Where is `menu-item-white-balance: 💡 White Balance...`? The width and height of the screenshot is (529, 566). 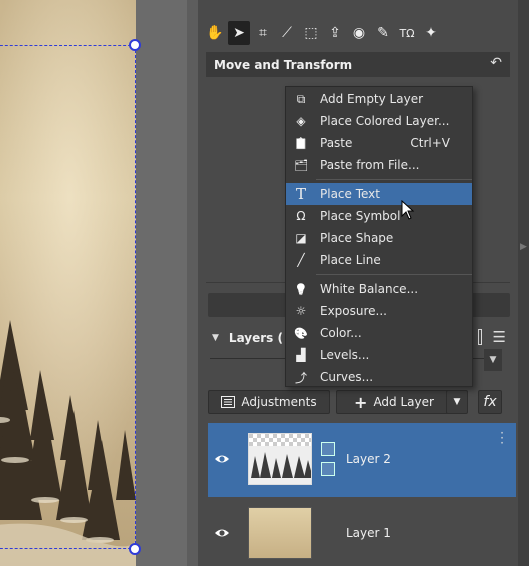 menu-item-white-balance: 💡 White Balance... is located at coordinates (379, 289).